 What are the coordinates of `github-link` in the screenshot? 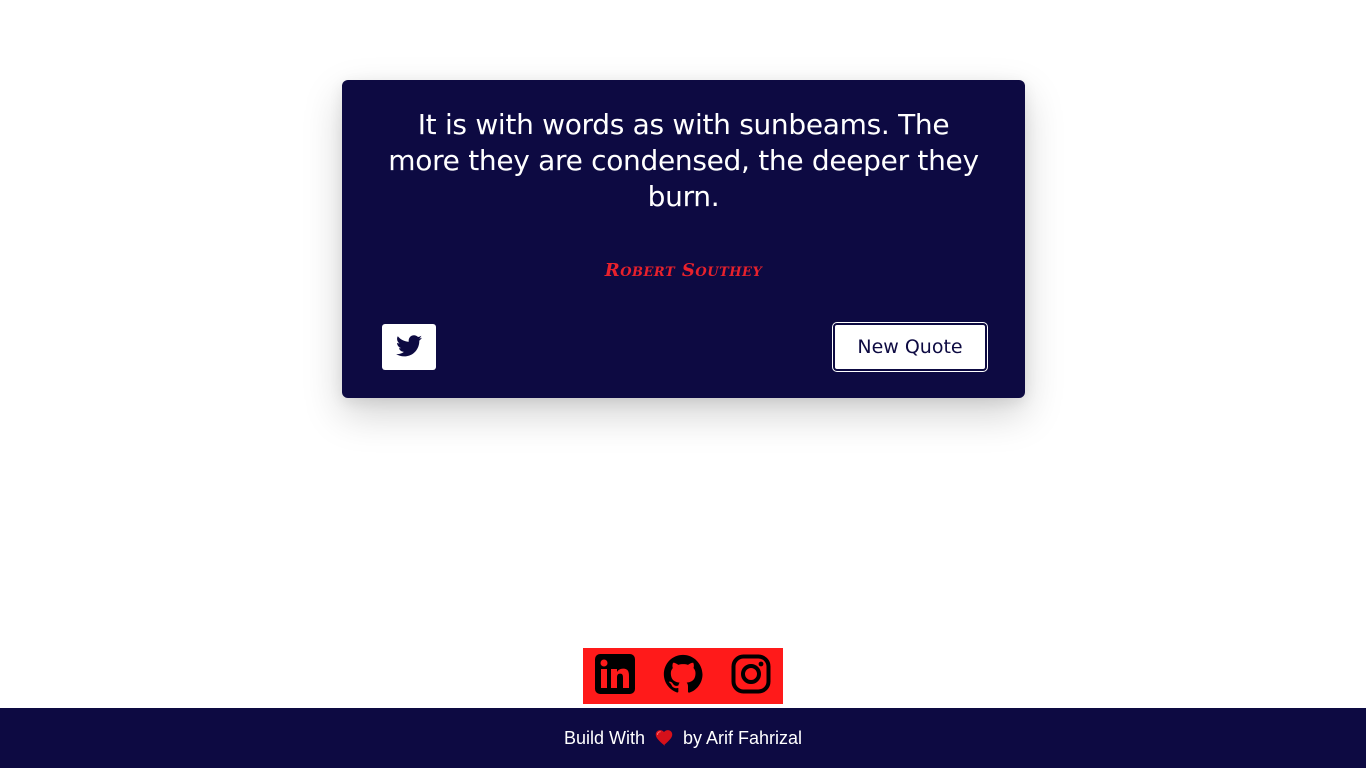 It's located at (683, 676).